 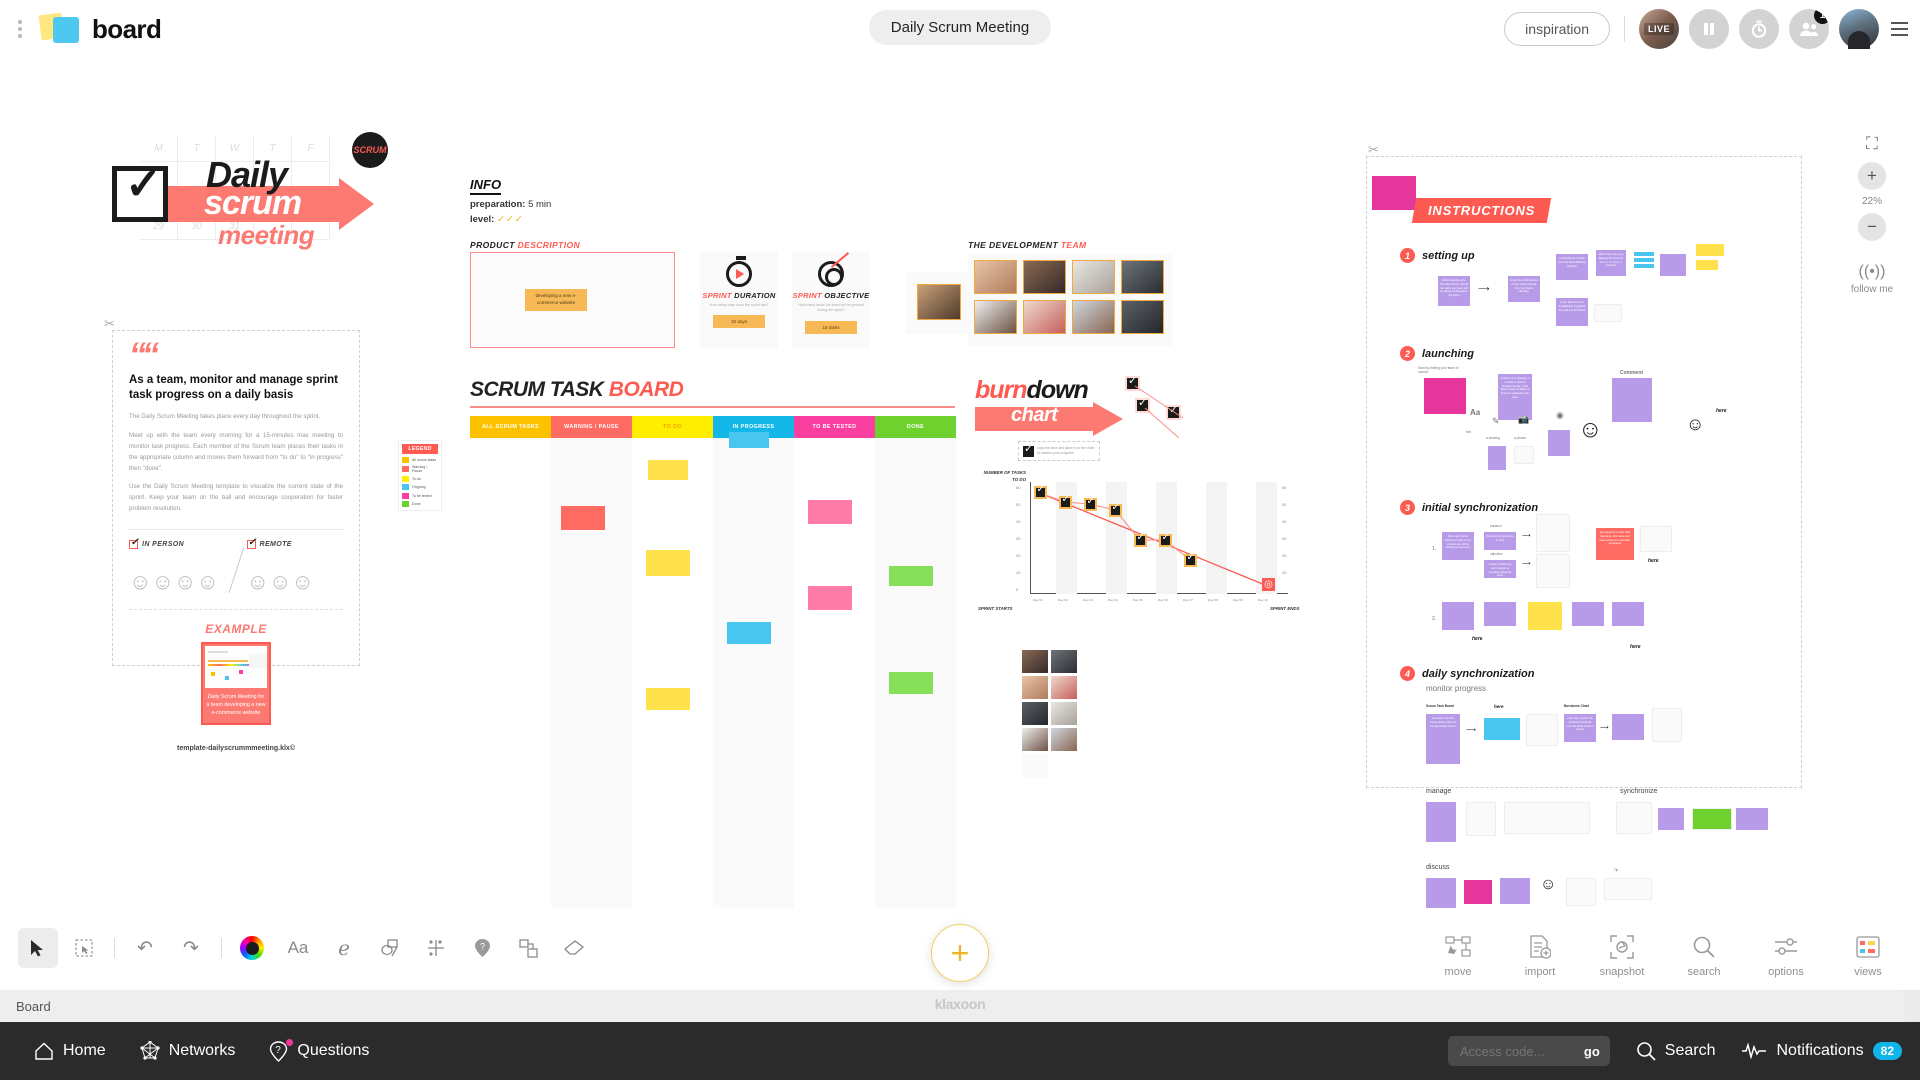 What do you see at coordinates (1622, 955) in the screenshot?
I see `snapshot-button: snapshot` at bounding box center [1622, 955].